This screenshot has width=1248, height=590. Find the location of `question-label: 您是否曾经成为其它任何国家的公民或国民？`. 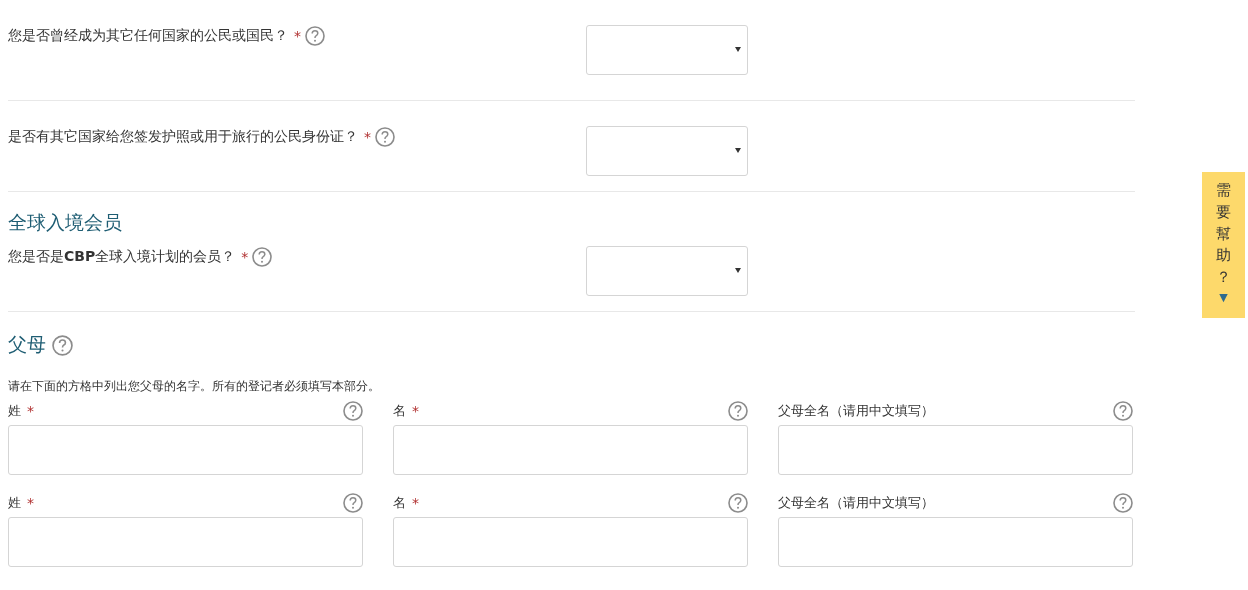

question-label: 您是否曾经成为其它任何国家的公民或国民？ is located at coordinates (148, 36).